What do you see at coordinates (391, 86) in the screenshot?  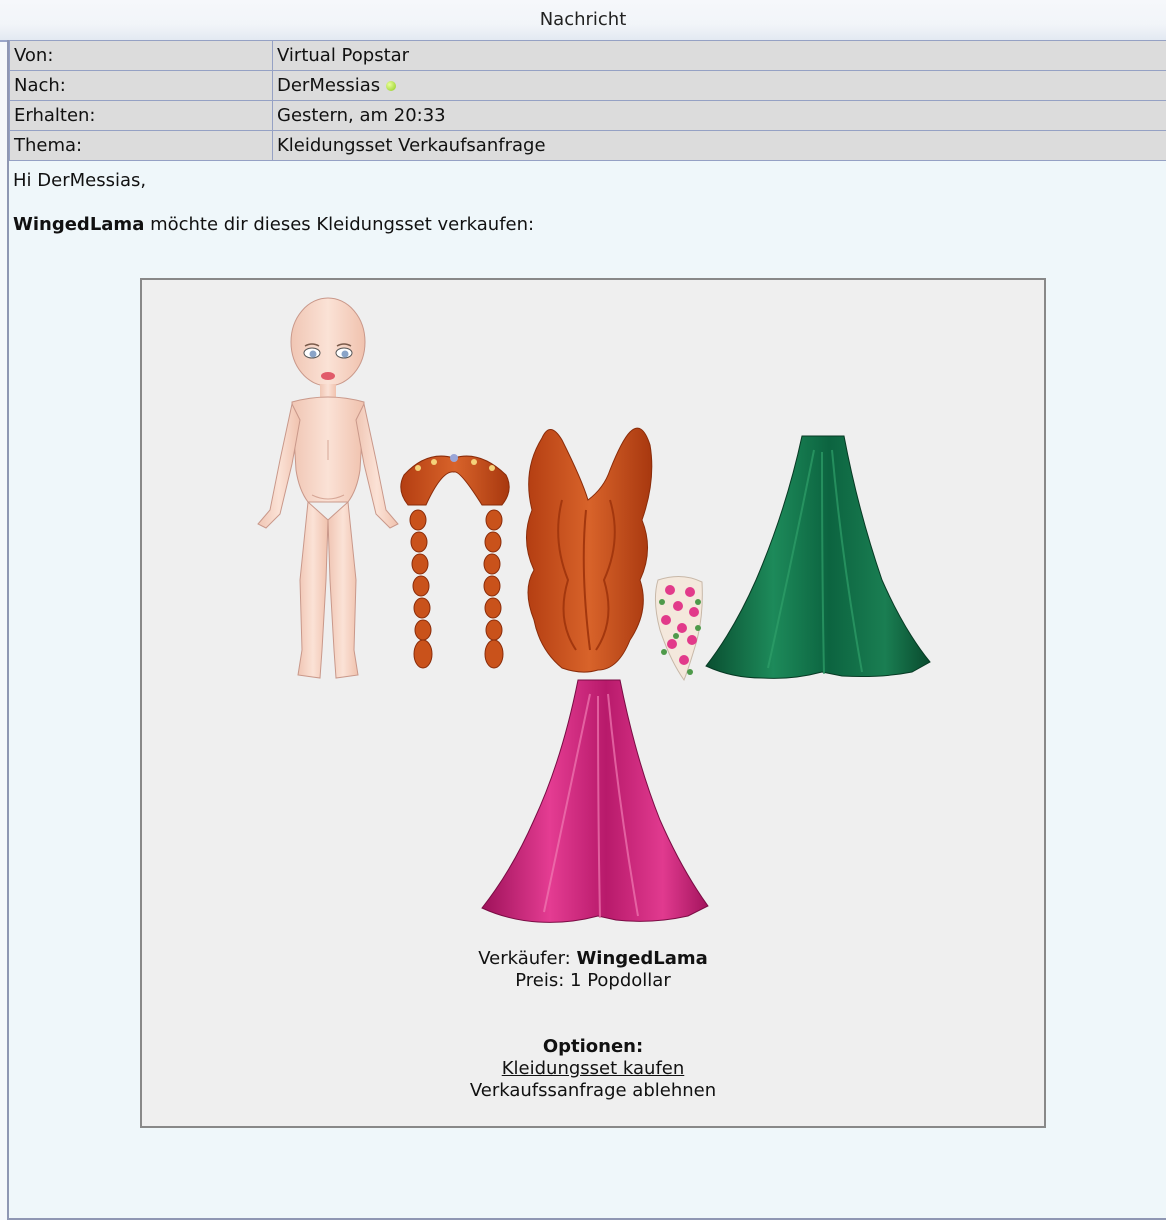 I see `online-status-icon` at bounding box center [391, 86].